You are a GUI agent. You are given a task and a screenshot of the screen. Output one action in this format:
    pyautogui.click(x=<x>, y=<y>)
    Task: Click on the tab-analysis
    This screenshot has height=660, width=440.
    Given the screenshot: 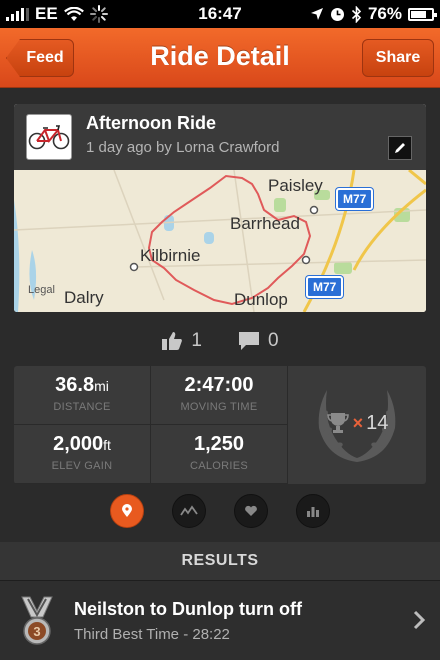 What is the action you would take?
    pyautogui.click(x=313, y=511)
    